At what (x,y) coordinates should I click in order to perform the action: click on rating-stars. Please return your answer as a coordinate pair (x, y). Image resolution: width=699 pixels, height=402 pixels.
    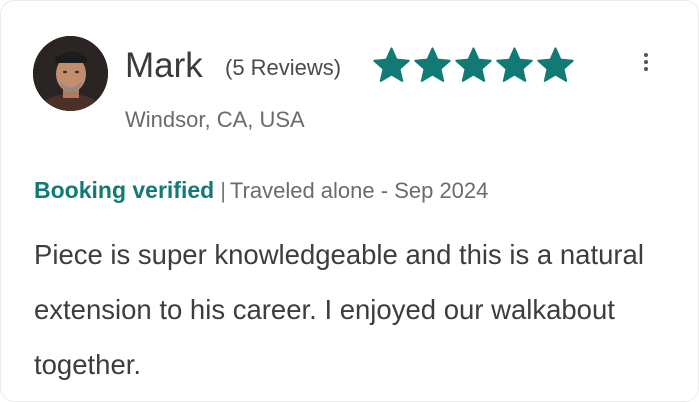
    Looking at the image, I should click on (473, 66).